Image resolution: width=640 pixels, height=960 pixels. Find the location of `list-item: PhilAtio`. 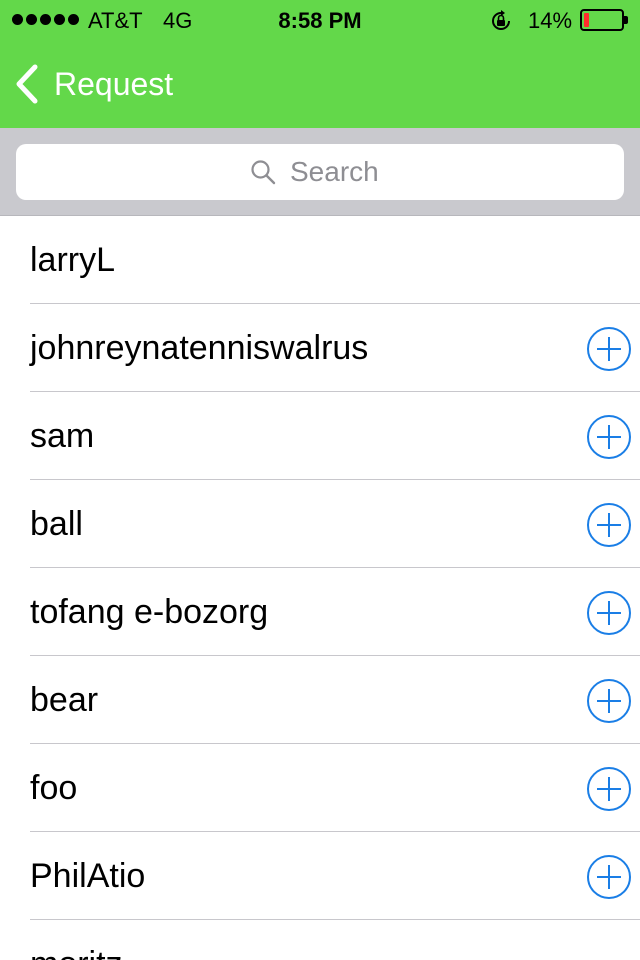

list-item: PhilAtio is located at coordinates (320, 876).